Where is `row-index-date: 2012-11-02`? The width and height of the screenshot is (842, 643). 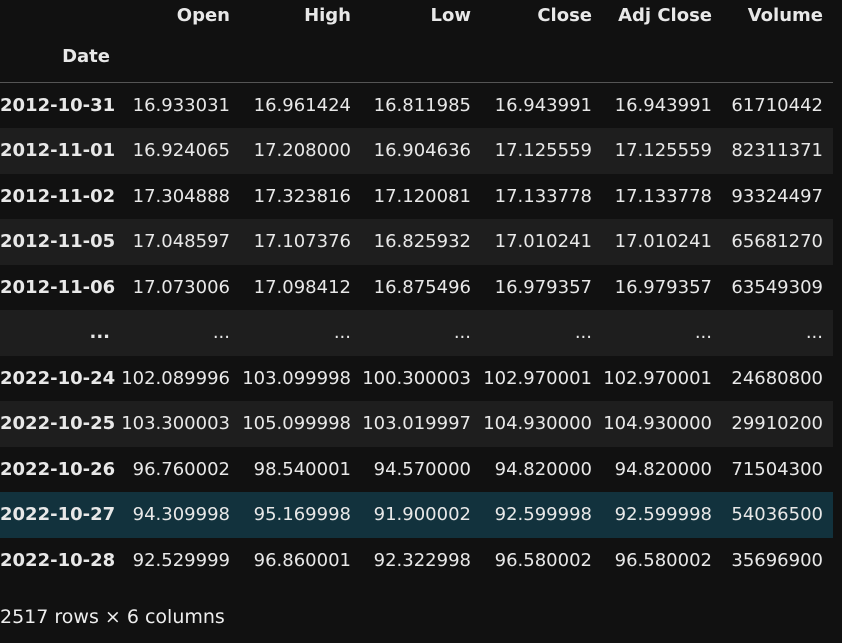 row-index-date: 2012-11-02 is located at coordinates (58, 196).